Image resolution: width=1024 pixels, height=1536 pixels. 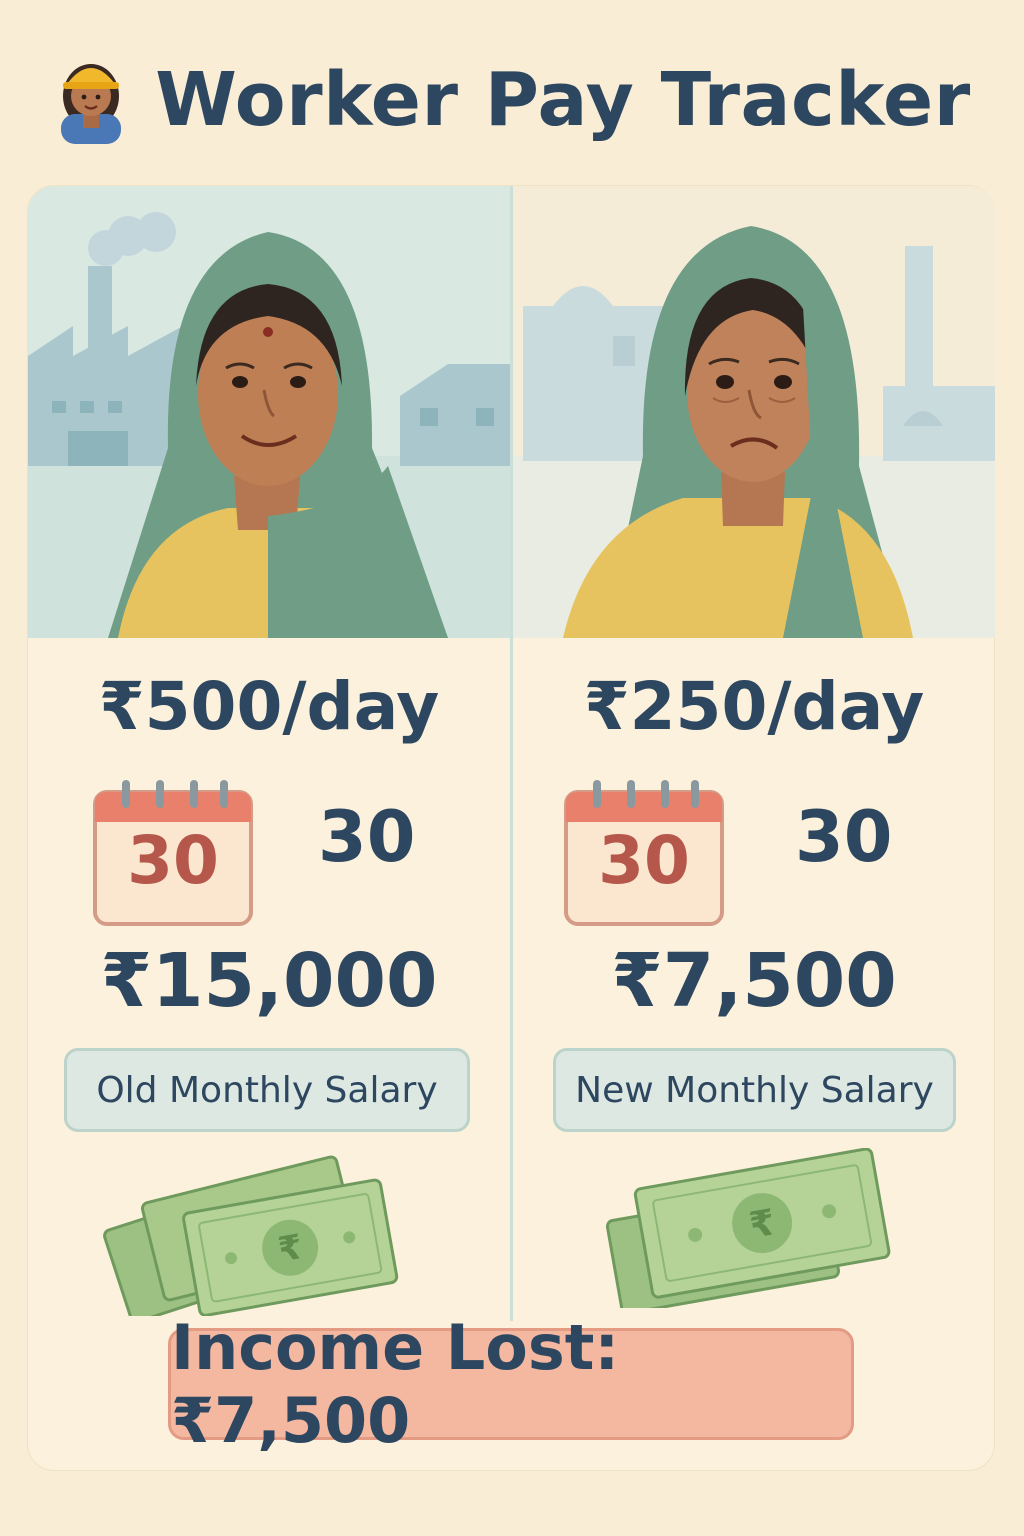 I want to click on old-salary-label: Old Monthly Salary, so click(x=267, y=1090).